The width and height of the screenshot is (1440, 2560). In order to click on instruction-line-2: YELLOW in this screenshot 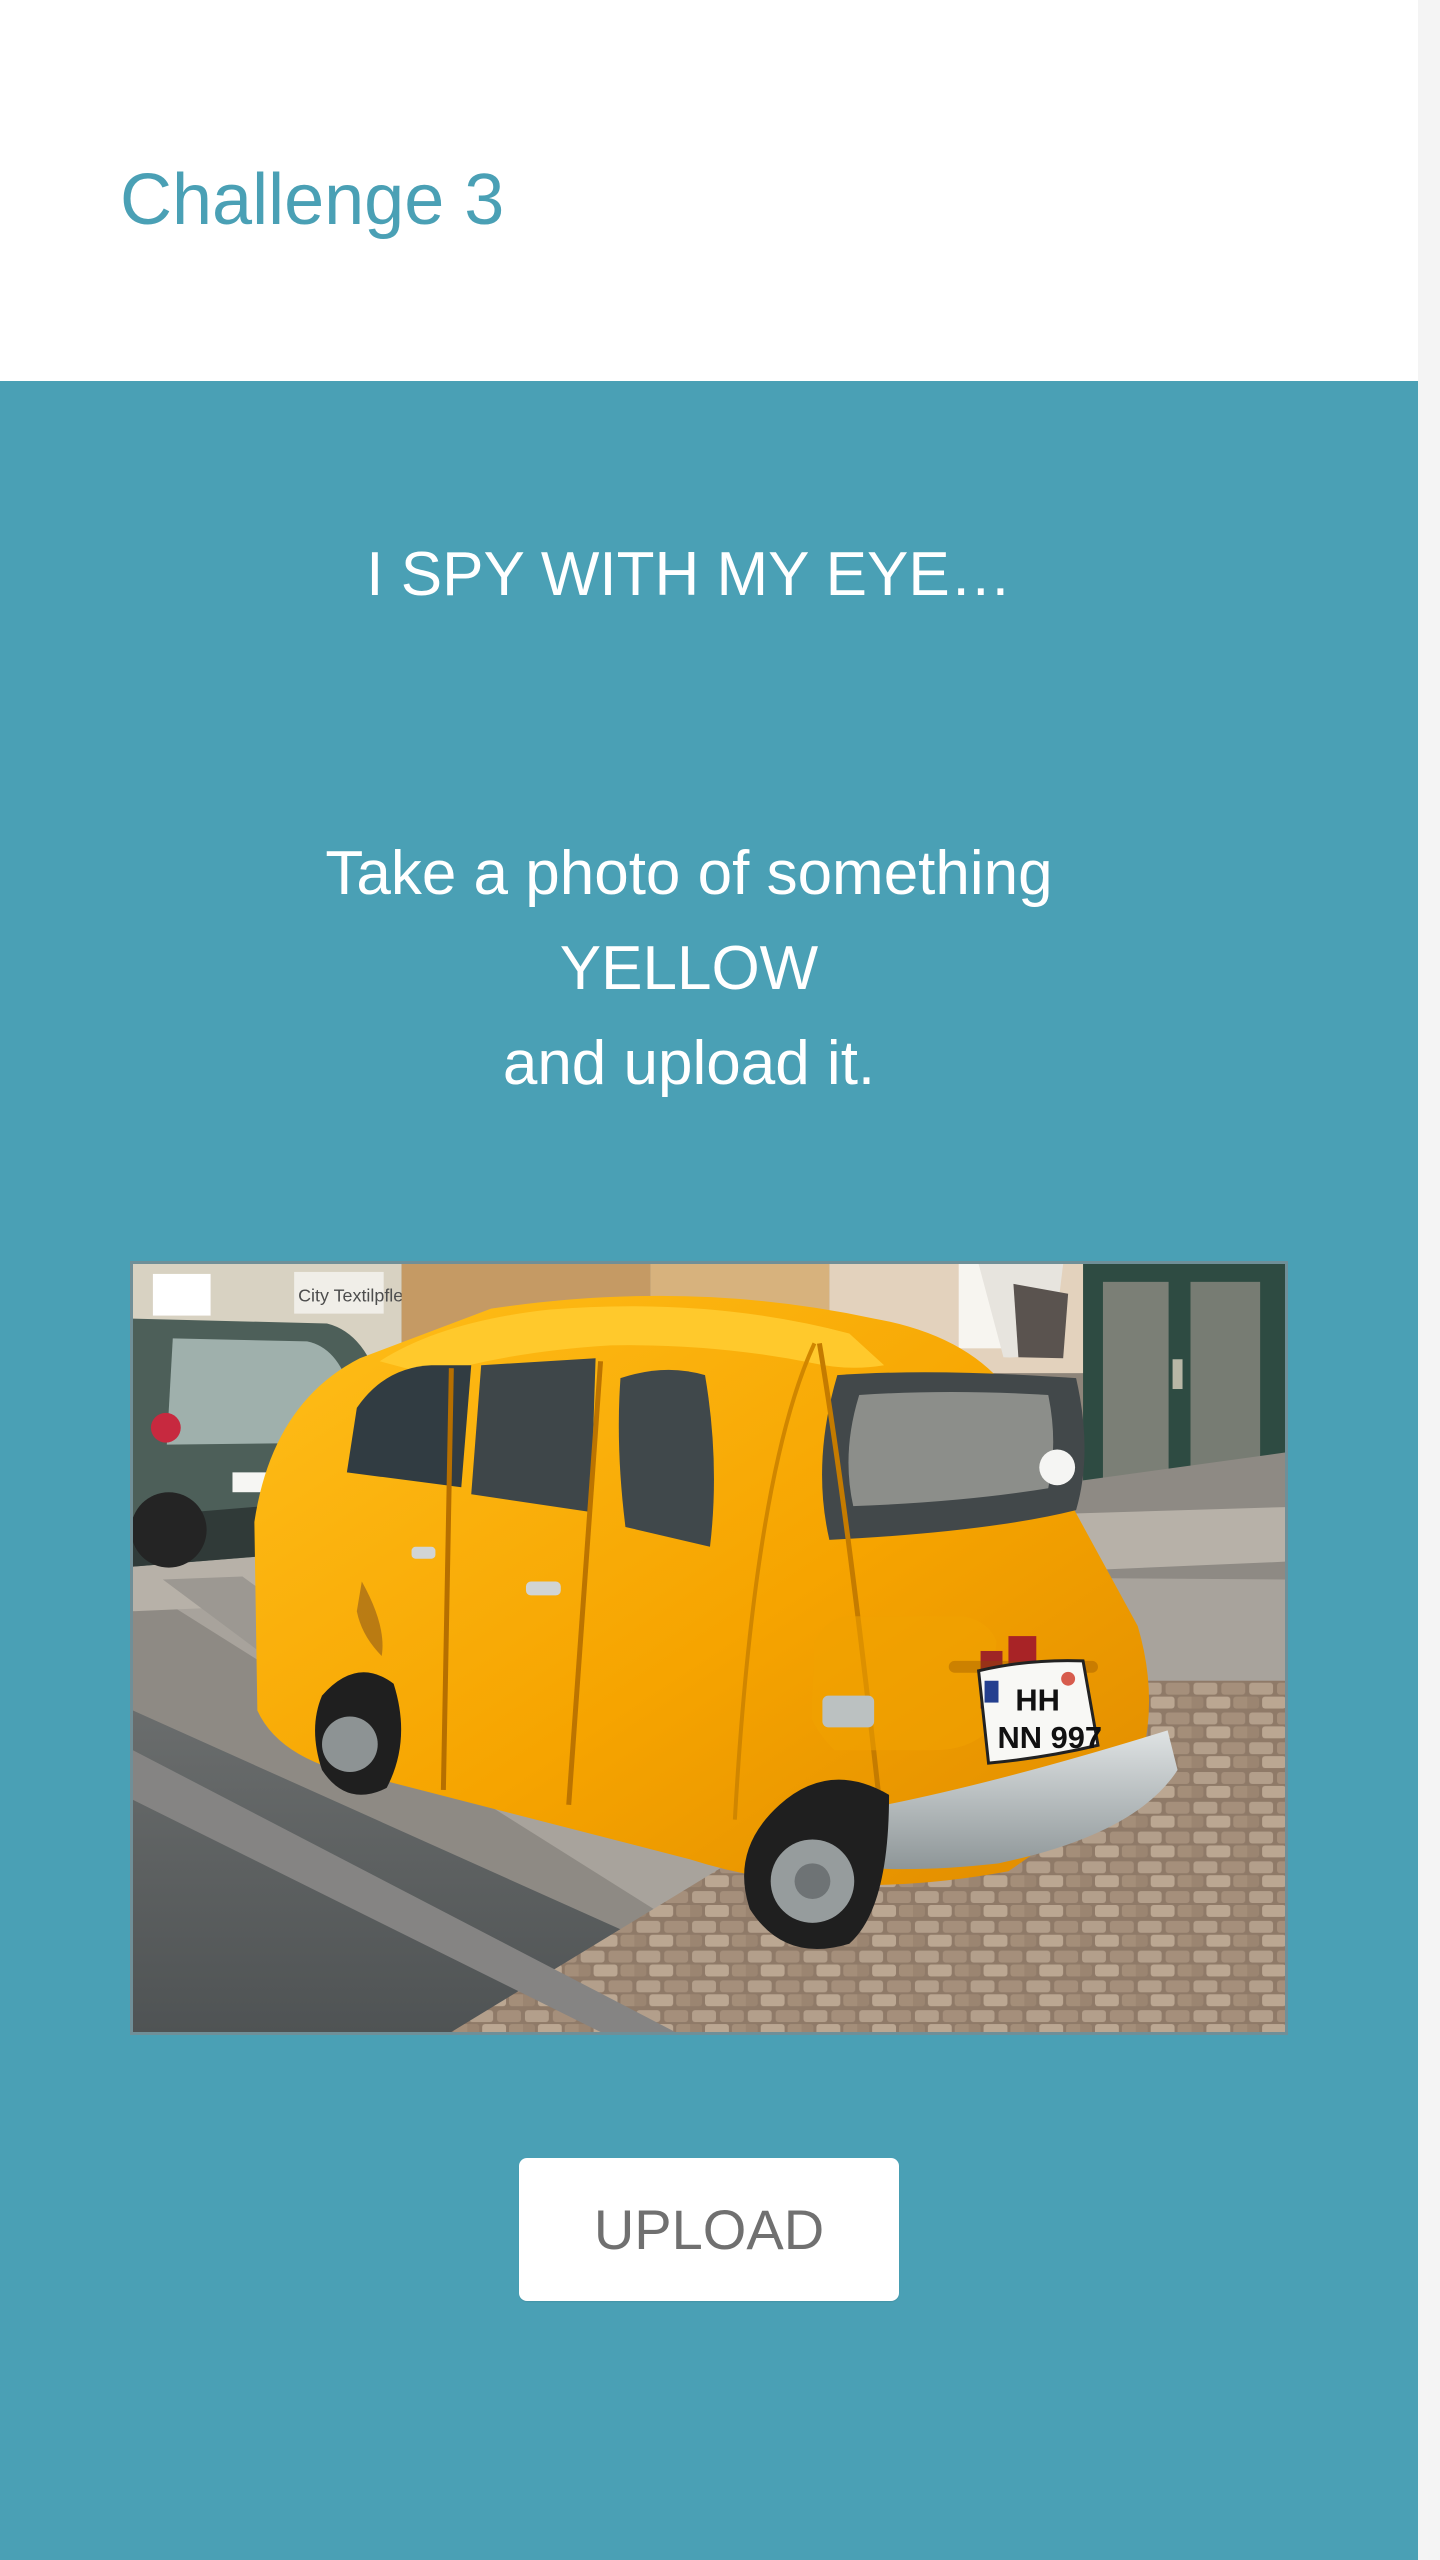, I will do `click(689, 968)`.